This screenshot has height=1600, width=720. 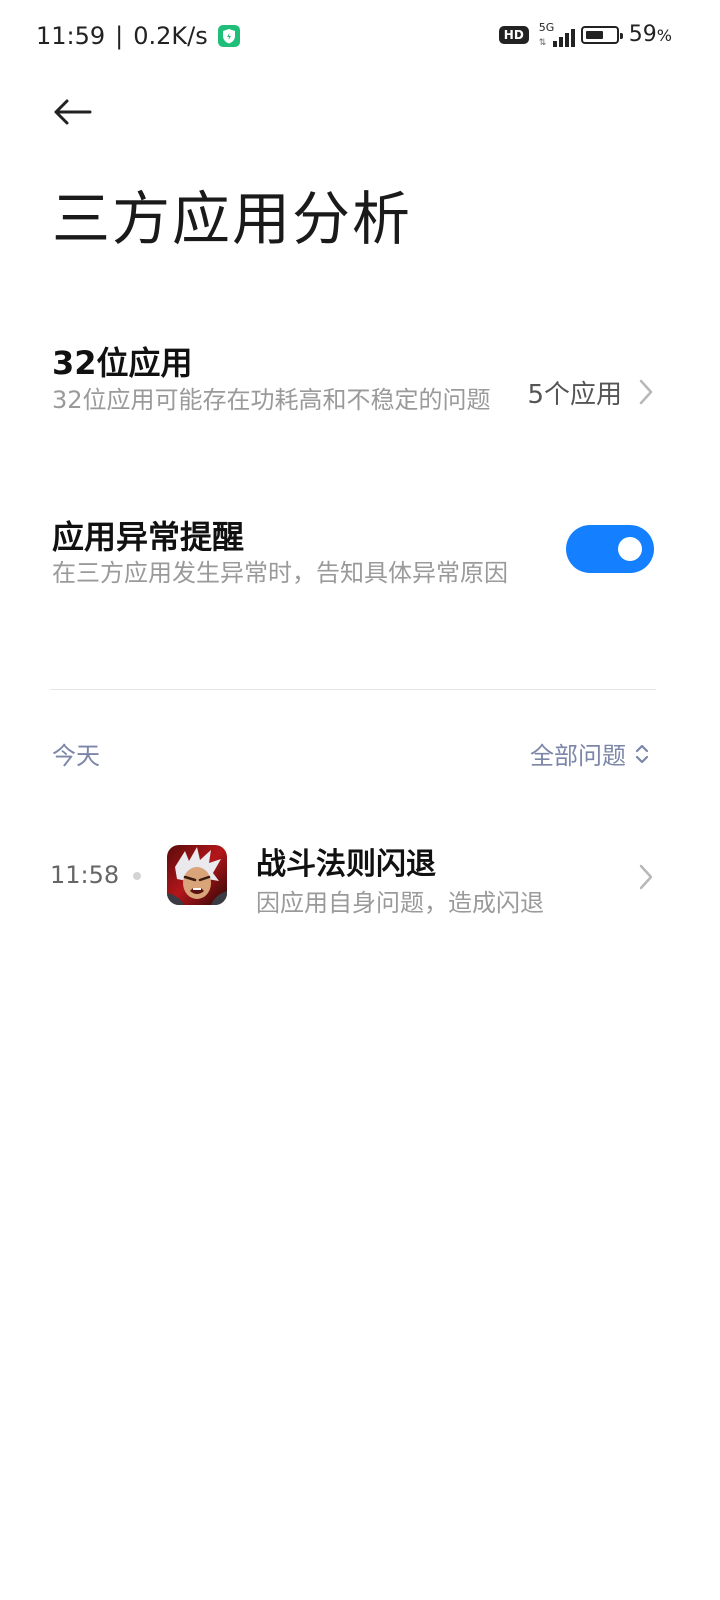 What do you see at coordinates (610, 549) in the screenshot?
I see `crash-alert-toggle` at bounding box center [610, 549].